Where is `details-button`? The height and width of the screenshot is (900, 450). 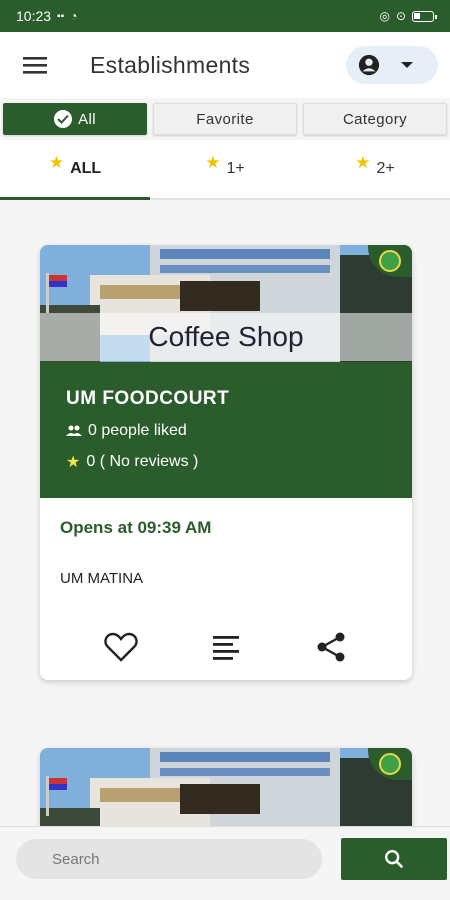 details-button is located at coordinates (226, 647).